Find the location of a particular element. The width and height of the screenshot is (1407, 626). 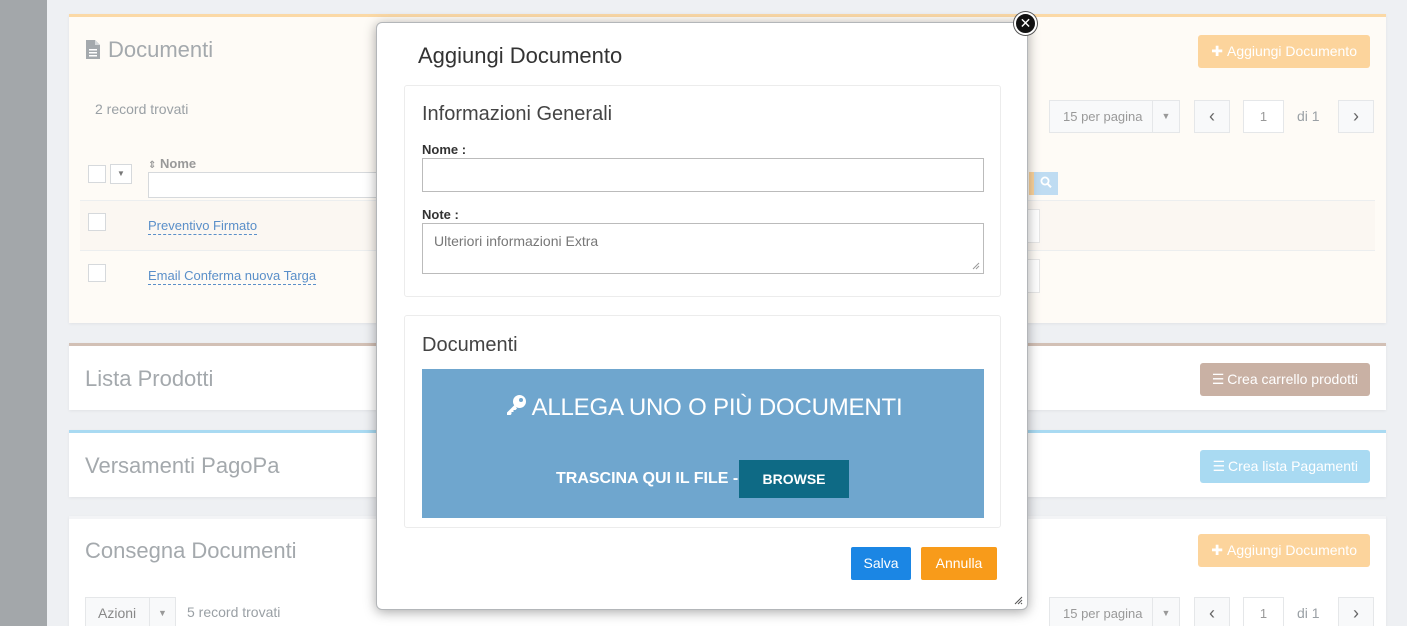

bulk-select-dropdown: ▼ is located at coordinates (121, 174).